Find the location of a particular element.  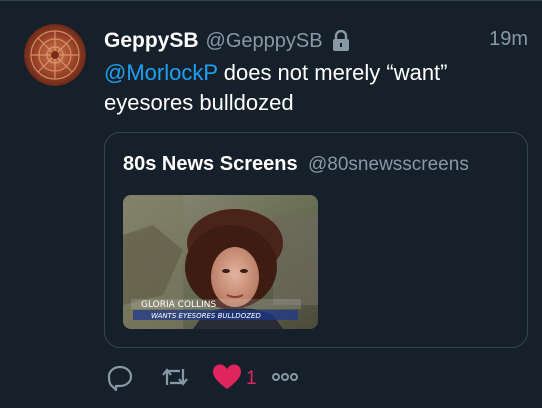

quoted-tweet-header: 80s News Screens @80snewsscreens is located at coordinates (296, 164).